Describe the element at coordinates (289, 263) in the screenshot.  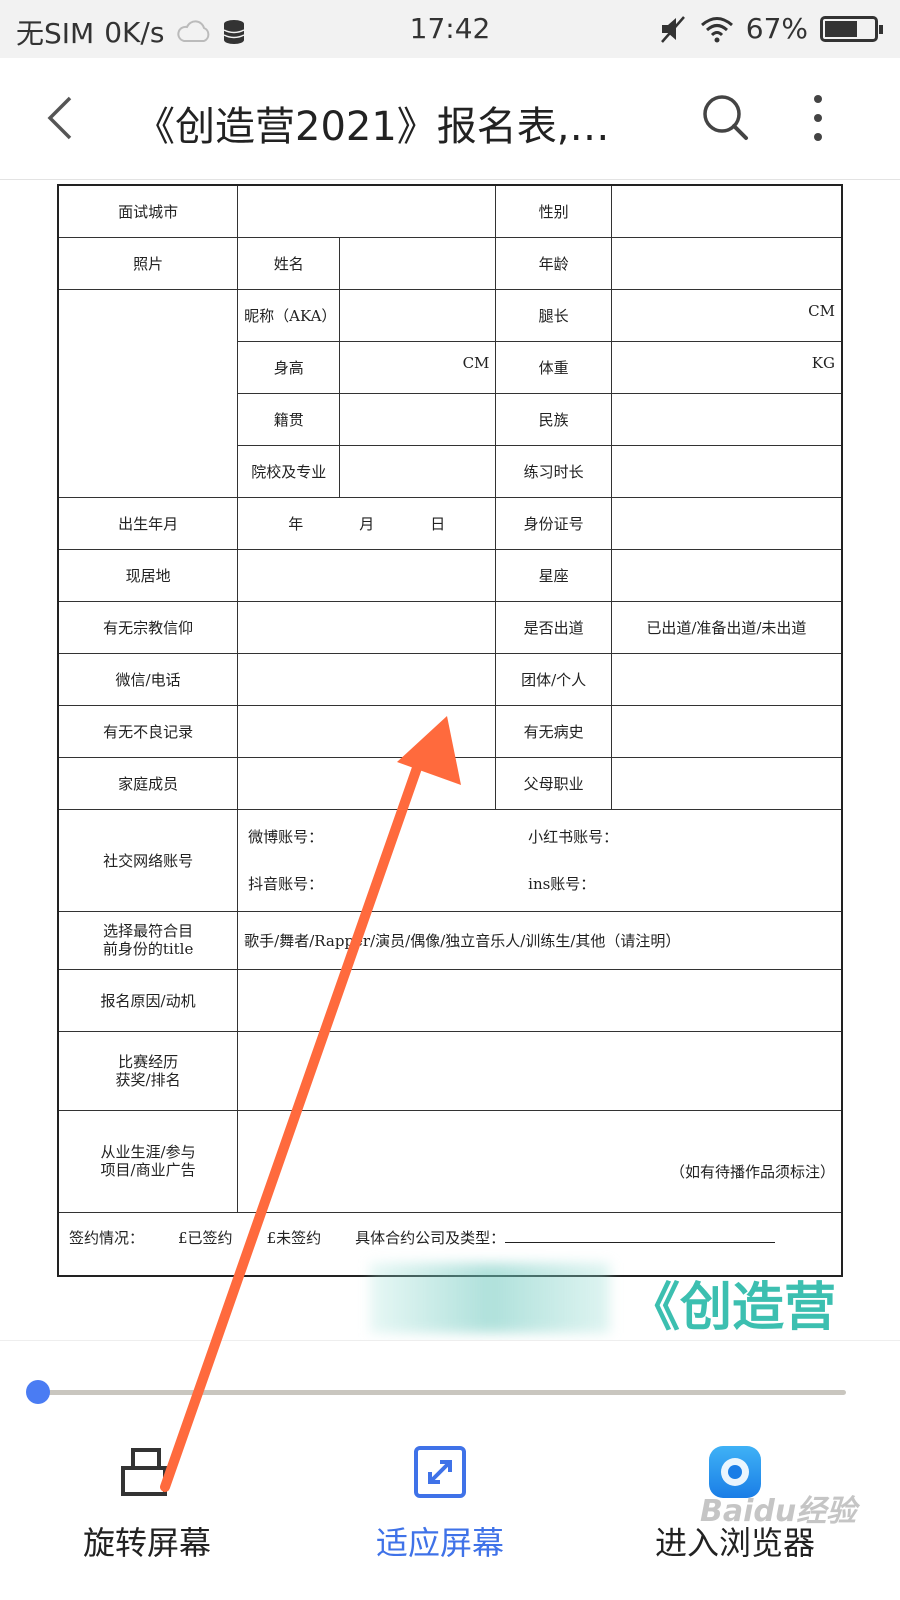
I see `form-label: 姓名` at that location.